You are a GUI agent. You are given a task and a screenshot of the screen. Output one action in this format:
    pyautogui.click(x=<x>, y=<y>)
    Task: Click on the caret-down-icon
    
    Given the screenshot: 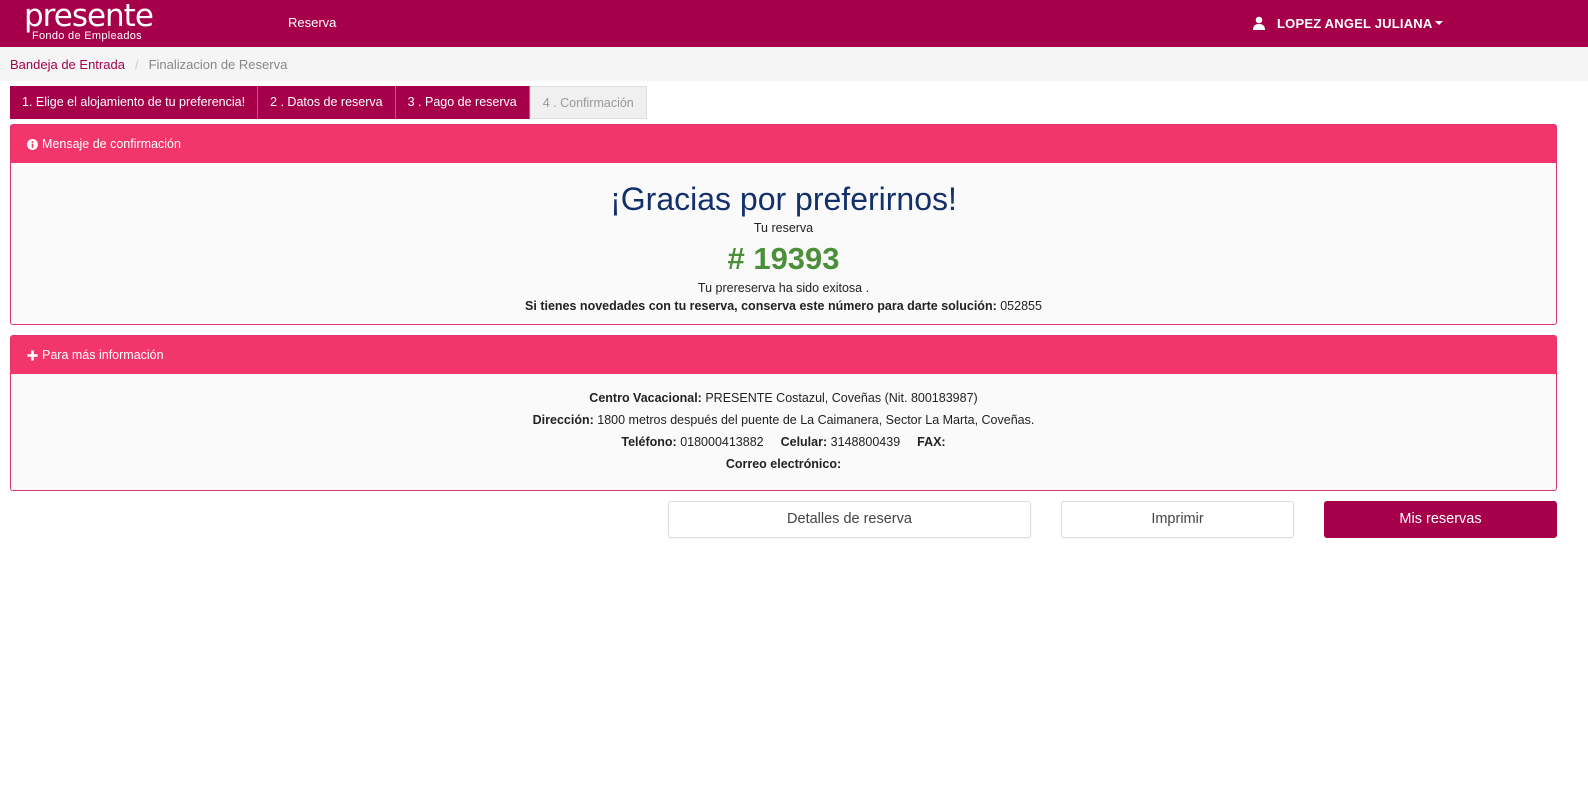 What is the action you would take?
    pyautogui.click(x=1439, y=23)
    